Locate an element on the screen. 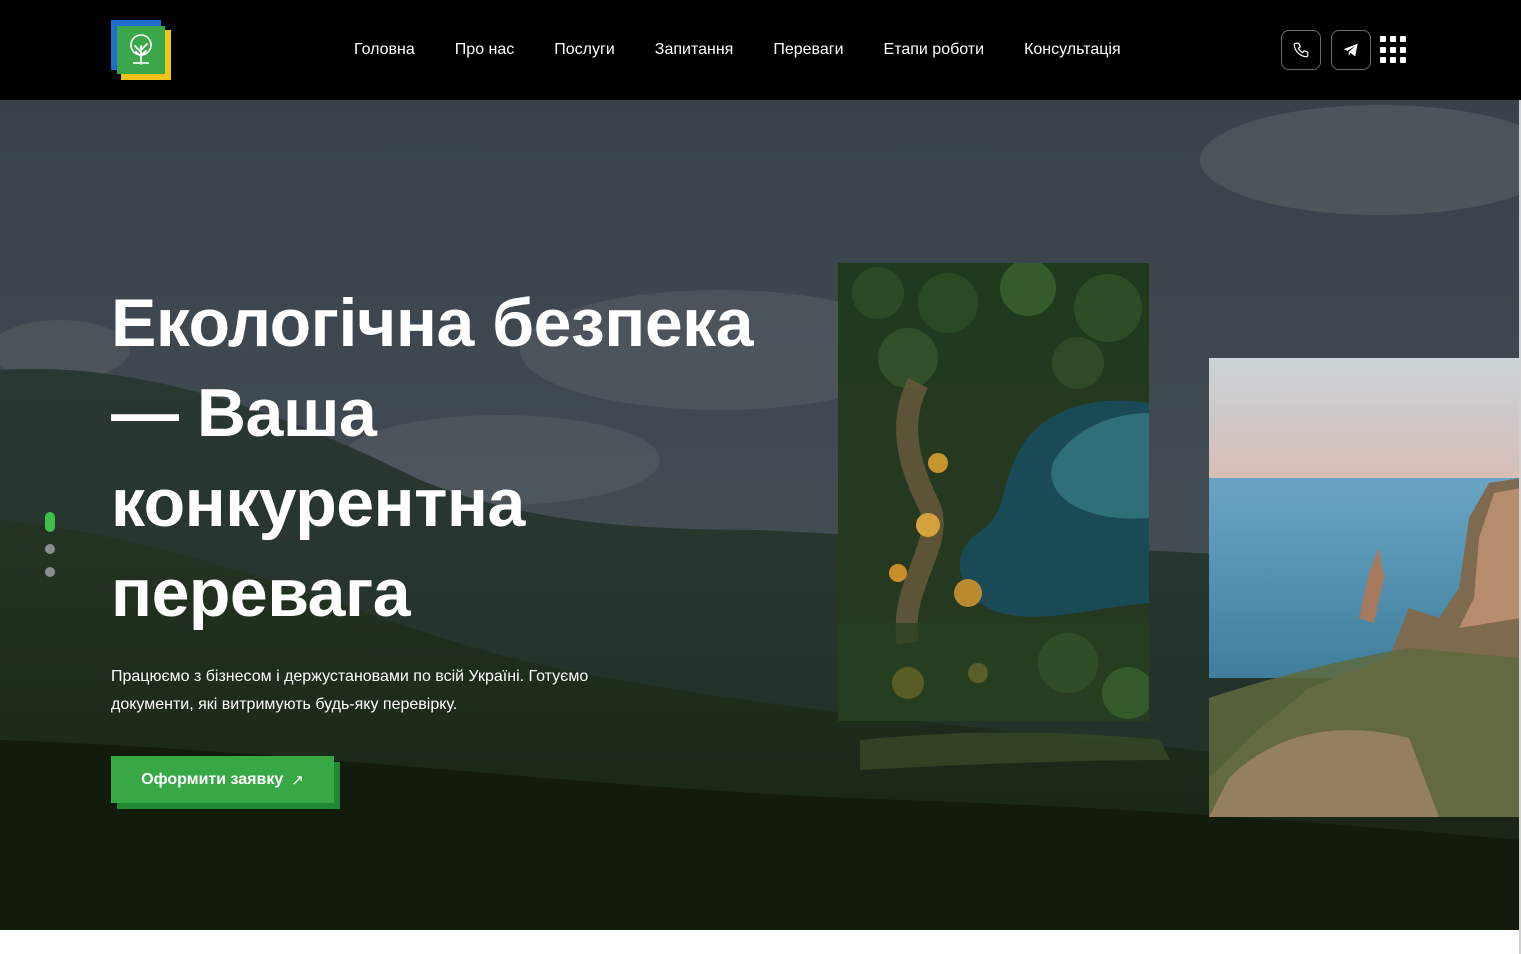 Image resolution: width=1521 pixels, height=954 pixels. hero-title-line: Екологічна безпека is located at coordinates (432, 323).